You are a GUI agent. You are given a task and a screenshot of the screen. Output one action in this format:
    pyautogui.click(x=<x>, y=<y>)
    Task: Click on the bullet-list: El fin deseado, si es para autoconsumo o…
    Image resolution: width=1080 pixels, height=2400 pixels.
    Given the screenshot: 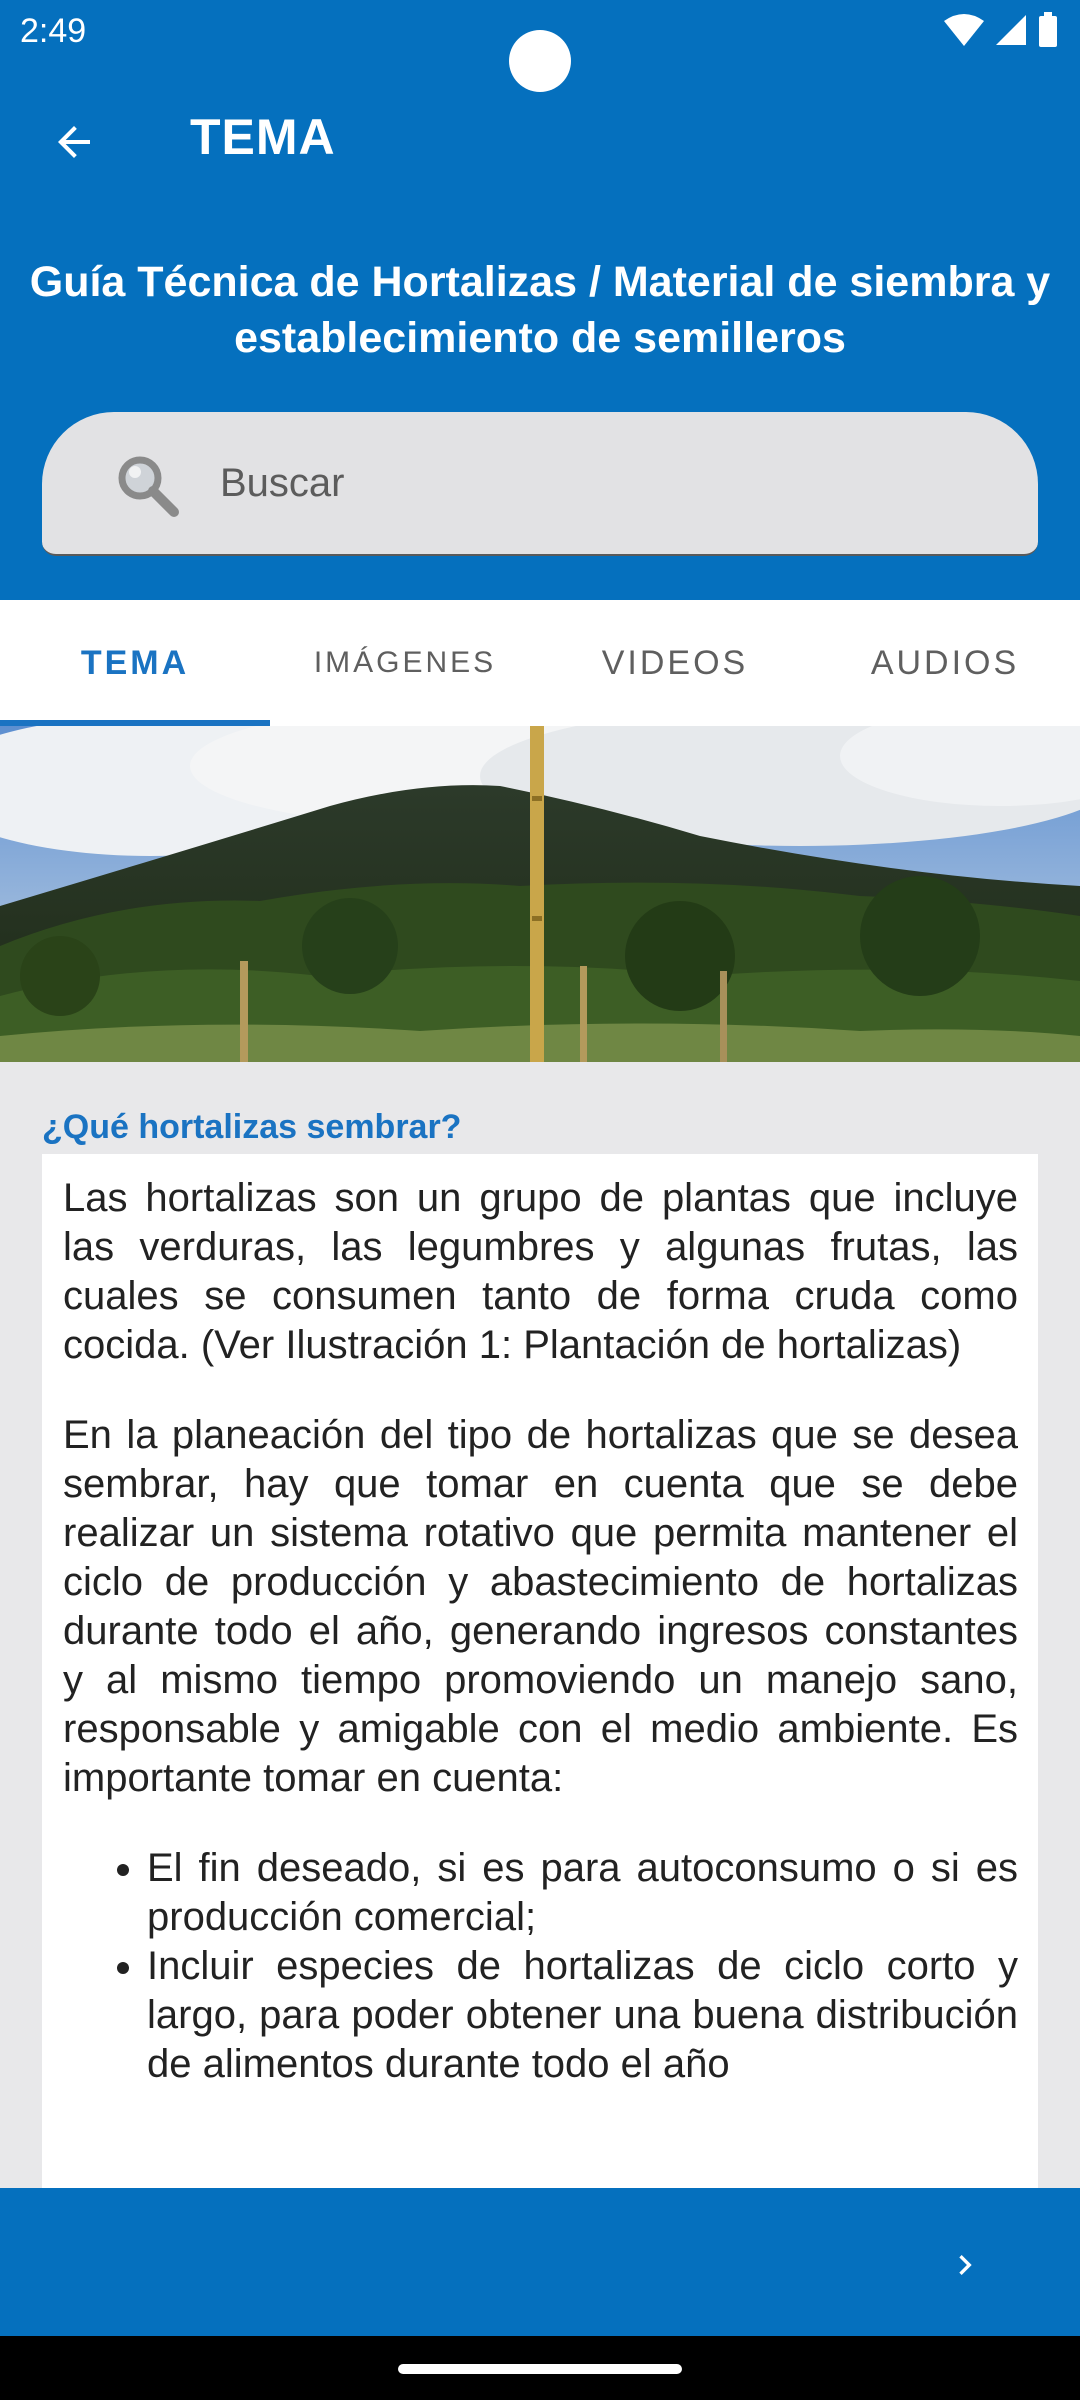 What is the action you would take?
    pyautogui.click(x=582, y=1966)
    